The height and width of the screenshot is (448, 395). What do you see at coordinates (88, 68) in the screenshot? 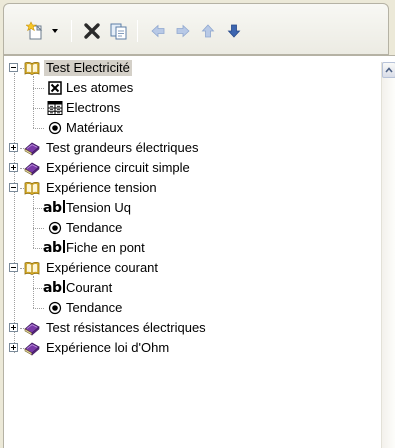
I see `tree-node-label: Test Electricité` at bounding box center [88, 68].